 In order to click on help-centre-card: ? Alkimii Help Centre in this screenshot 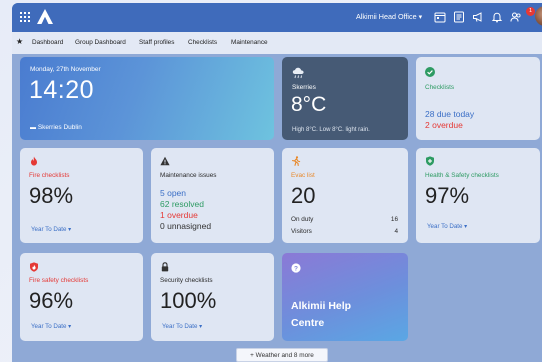, I will do `click(345, 297)`.